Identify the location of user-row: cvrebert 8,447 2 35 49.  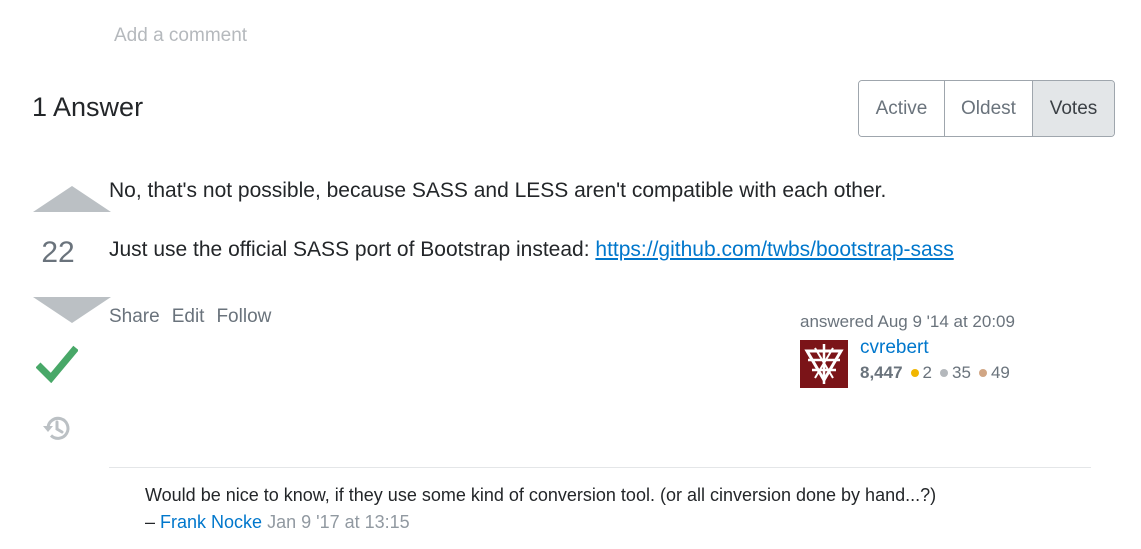
(940, 362).